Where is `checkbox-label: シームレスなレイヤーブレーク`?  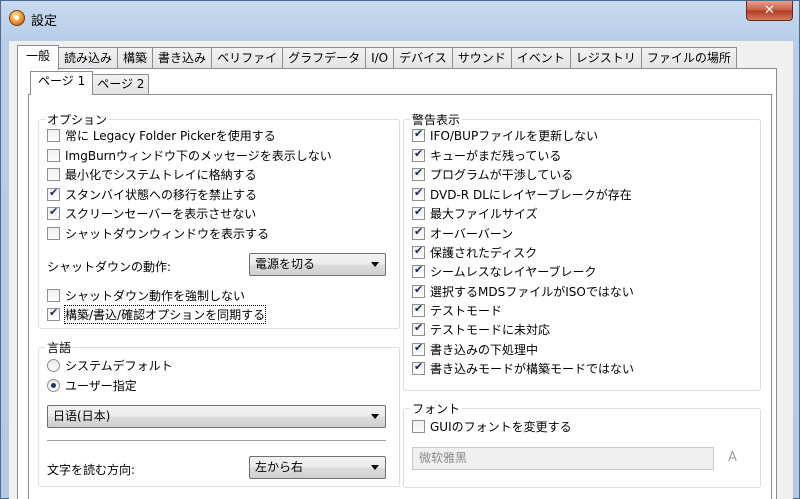
checkbox-label: シームレスなレイヤーブレーク is located at coordinates (513, 271).